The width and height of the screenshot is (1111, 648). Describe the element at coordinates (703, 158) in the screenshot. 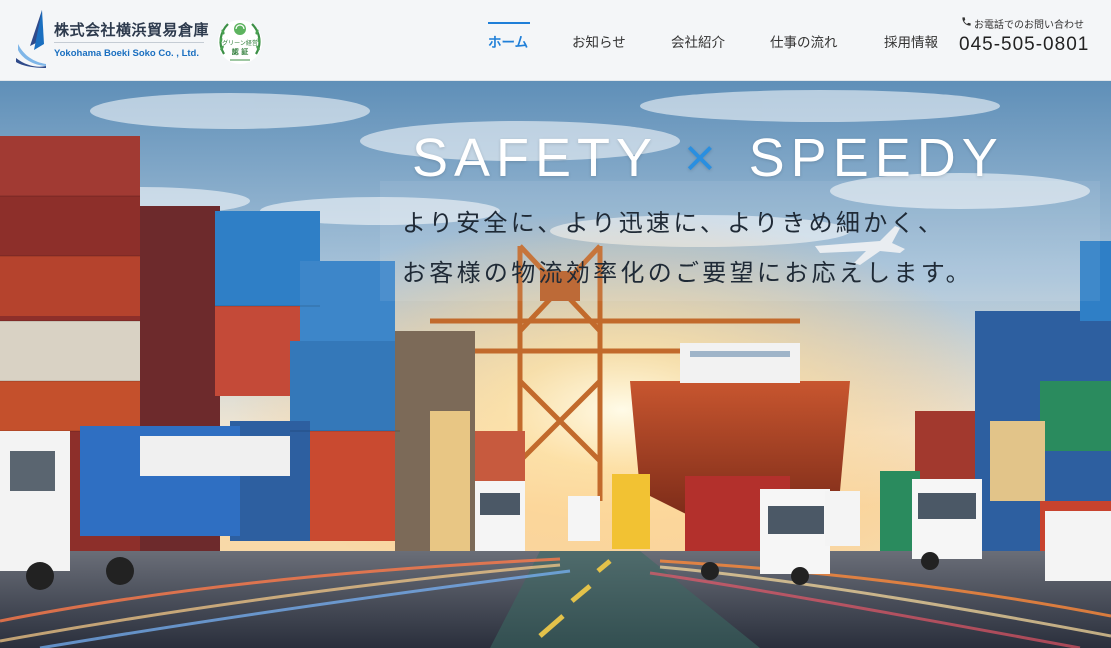

I see `hero-title-cross: ×` at that location.